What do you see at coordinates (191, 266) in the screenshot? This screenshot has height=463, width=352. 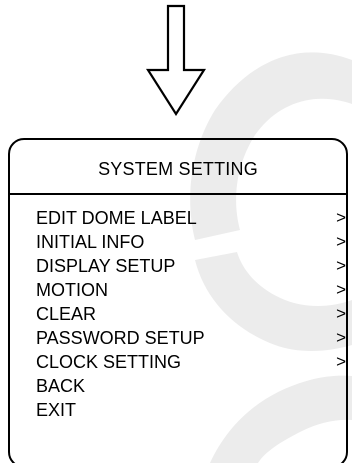 I see `menu-item-display-setup: DISPLAY SETUP >` at bounding box center [191, 266].